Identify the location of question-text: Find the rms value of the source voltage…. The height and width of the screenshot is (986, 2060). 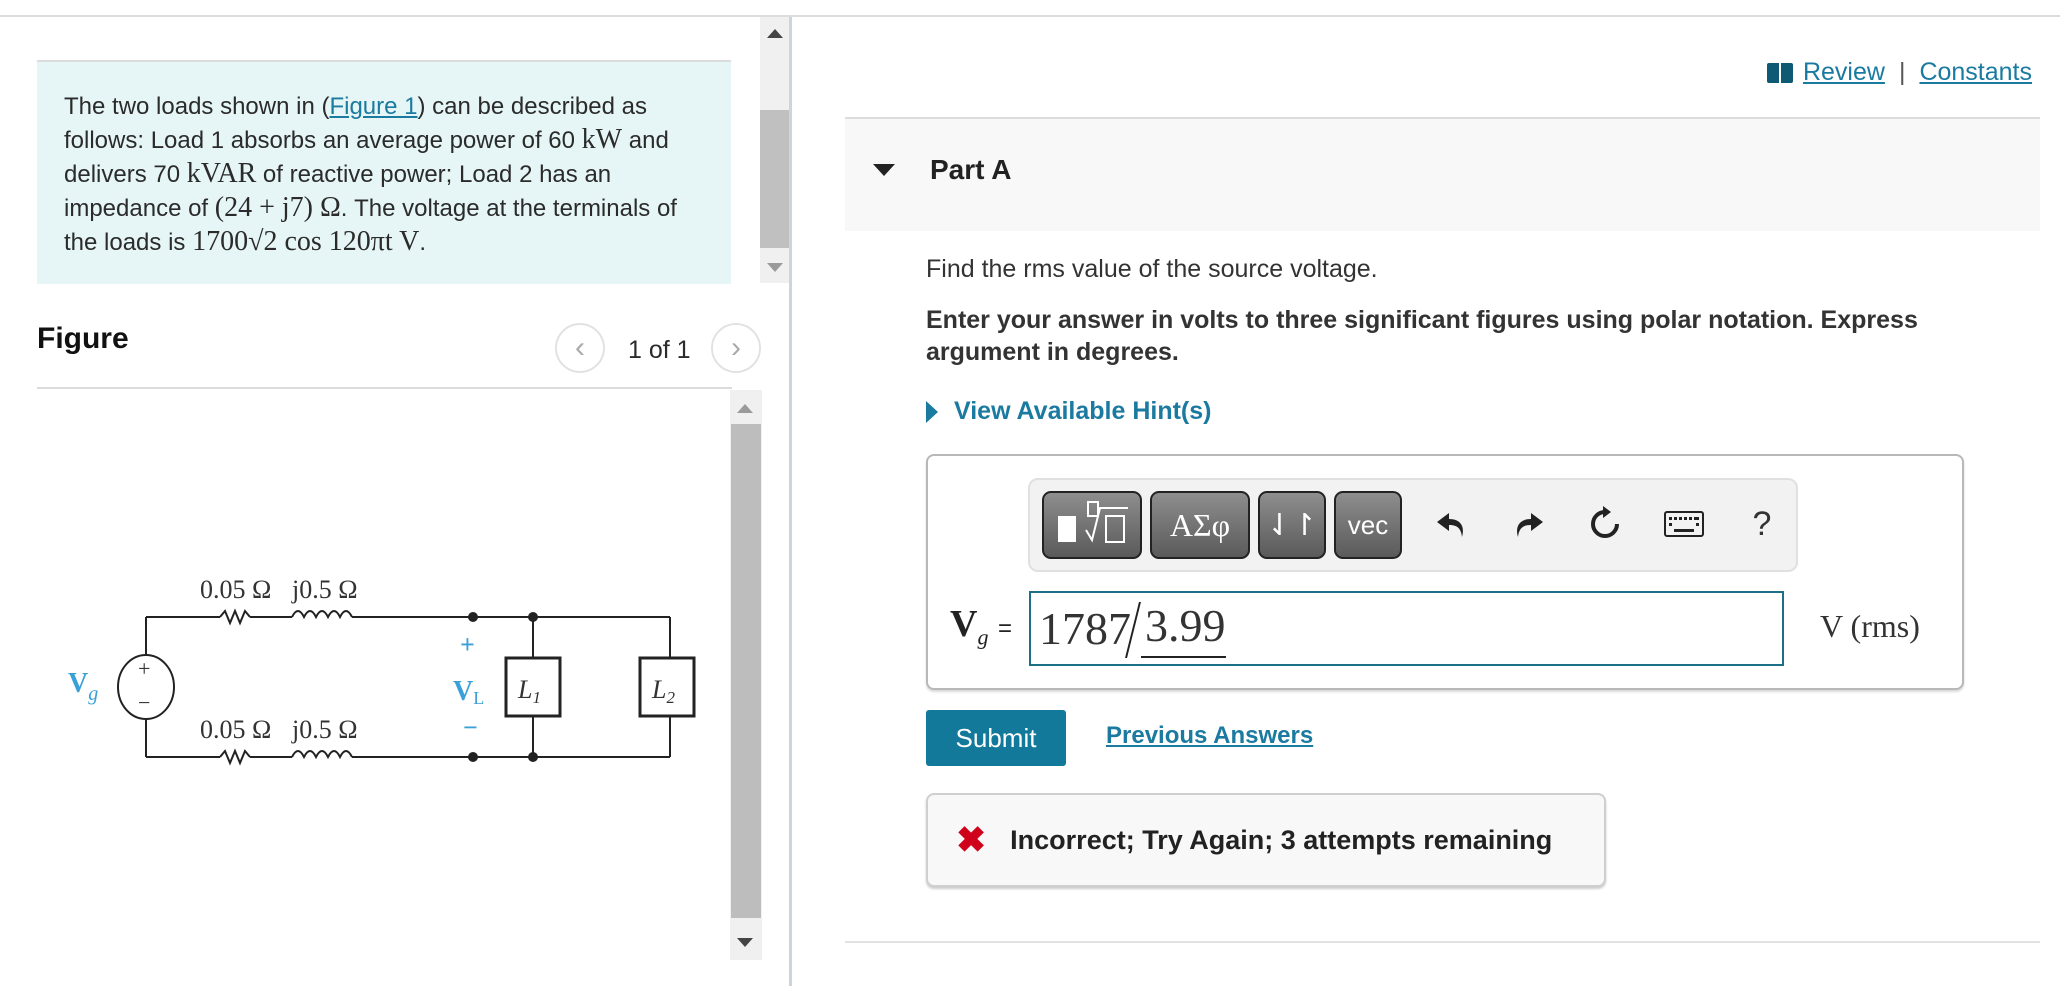
(1152, 269).